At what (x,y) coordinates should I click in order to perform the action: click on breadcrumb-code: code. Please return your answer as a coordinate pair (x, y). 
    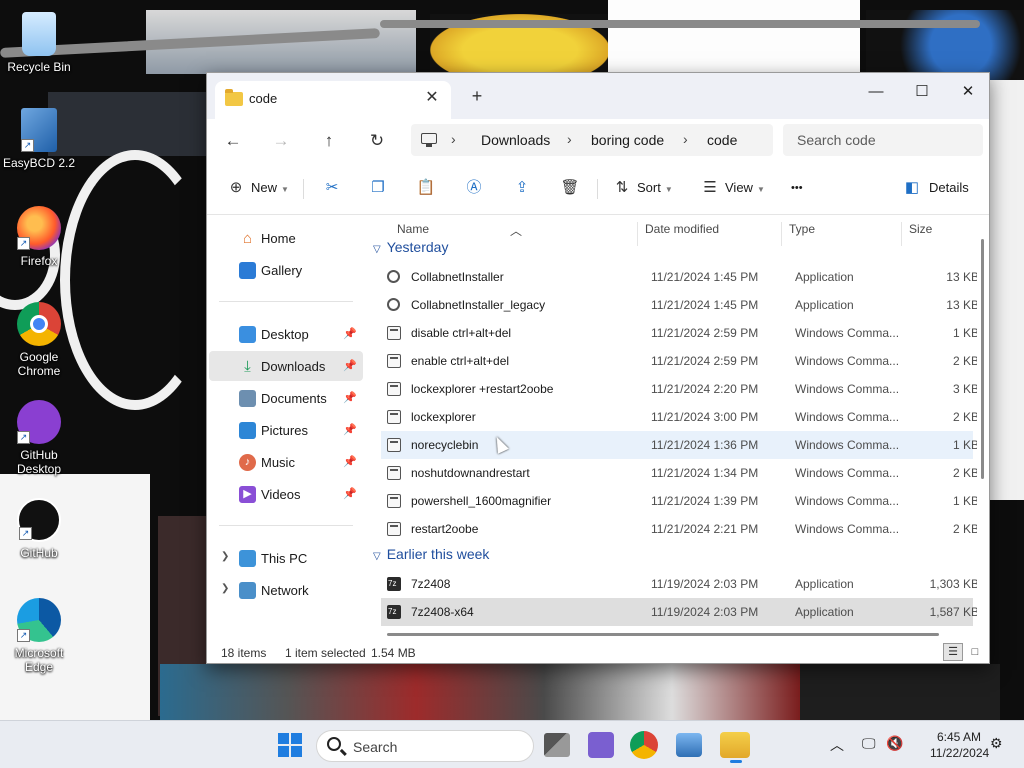
    Looking at the image, I should click on (722, 140).